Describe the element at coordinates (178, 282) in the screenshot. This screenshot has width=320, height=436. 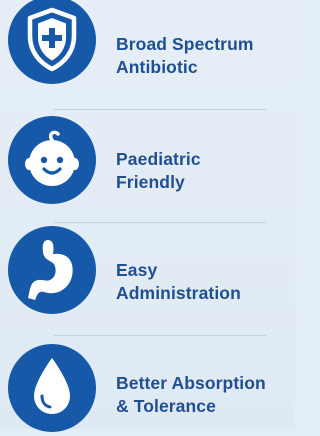
I see `feature-label: Easy Administration` at that location.